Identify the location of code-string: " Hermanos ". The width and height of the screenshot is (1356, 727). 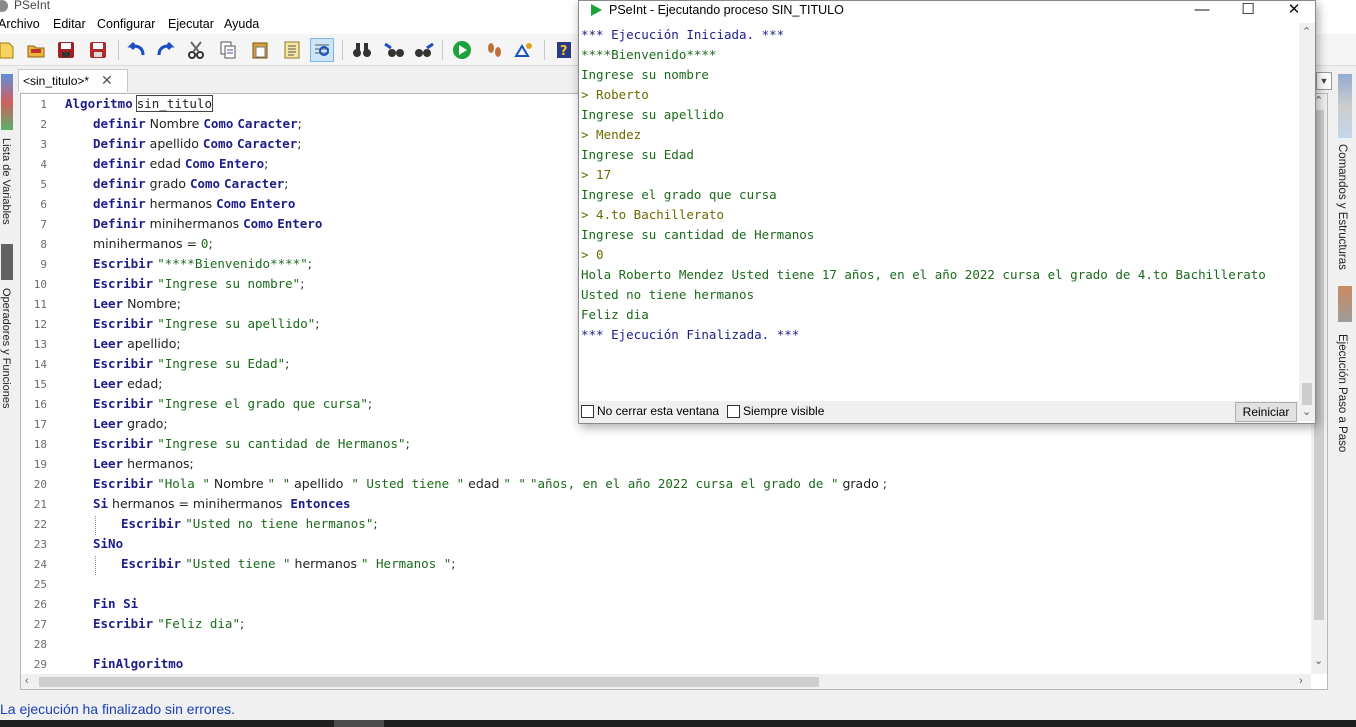
(406, 563).